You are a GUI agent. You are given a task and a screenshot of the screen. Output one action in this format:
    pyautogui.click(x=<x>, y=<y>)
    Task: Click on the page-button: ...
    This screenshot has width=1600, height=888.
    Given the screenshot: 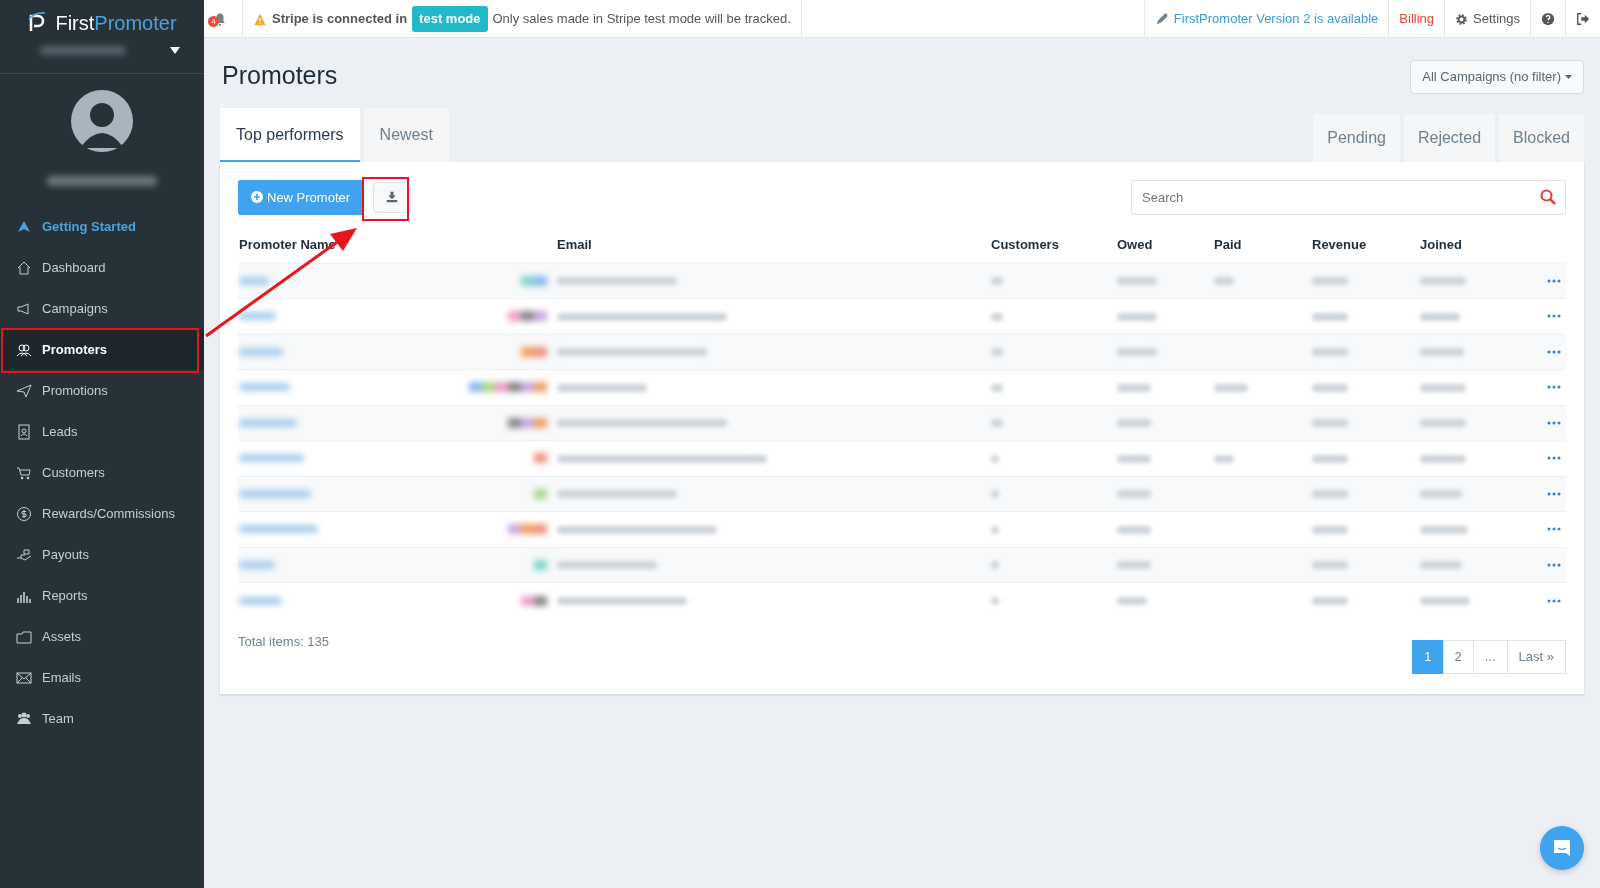 What is the action you would take?
    pyautogui.click(x=1490, y=657)
    